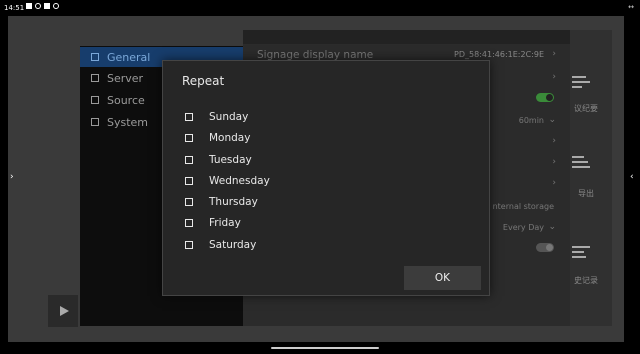 This screenshot has width=640, height=354. Describe the element at coordinates (239, 181) in the screenshot. I see `day-label: Wednesday` at that location.